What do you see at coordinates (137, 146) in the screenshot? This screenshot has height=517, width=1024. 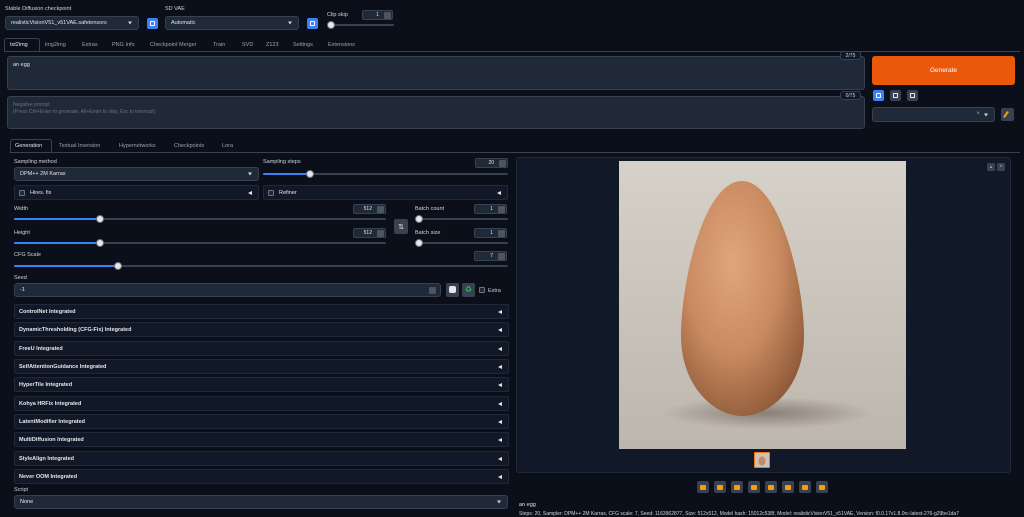 I see `subtab-hypernetworks: Hypernetworks` at bounding box center [137, 146].